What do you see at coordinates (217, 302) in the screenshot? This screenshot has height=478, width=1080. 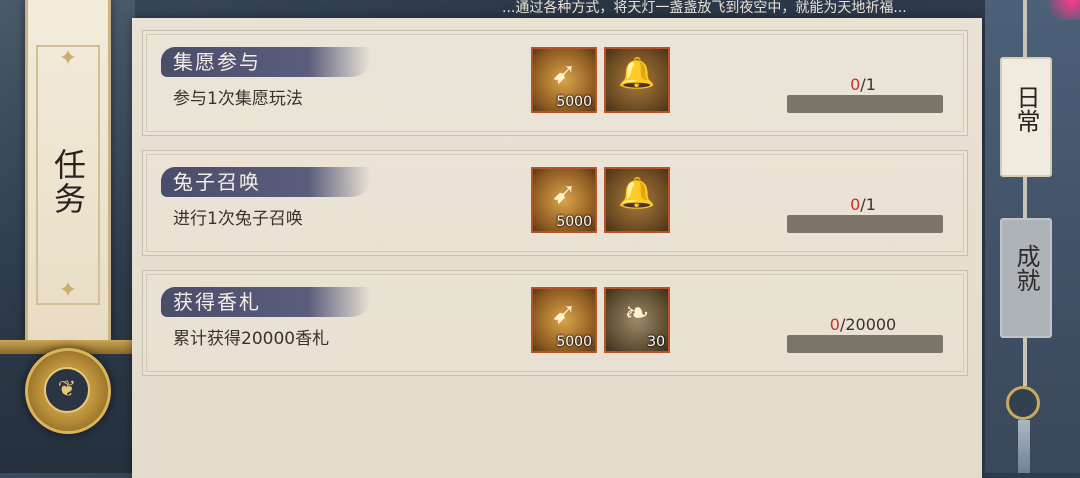 I see `quest-title: 获得香札` at bounding box center [217, 302].